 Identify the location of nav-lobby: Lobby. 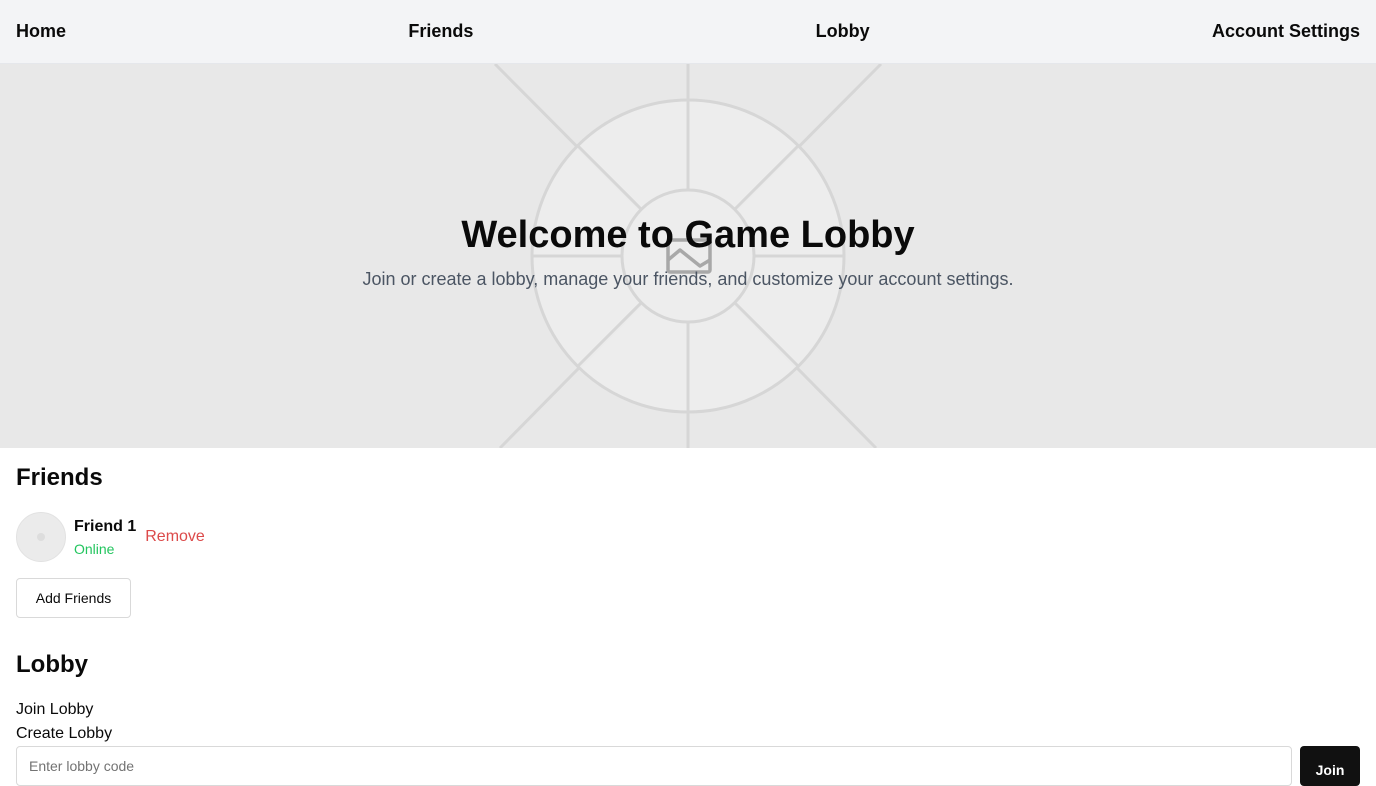
(843, 31).